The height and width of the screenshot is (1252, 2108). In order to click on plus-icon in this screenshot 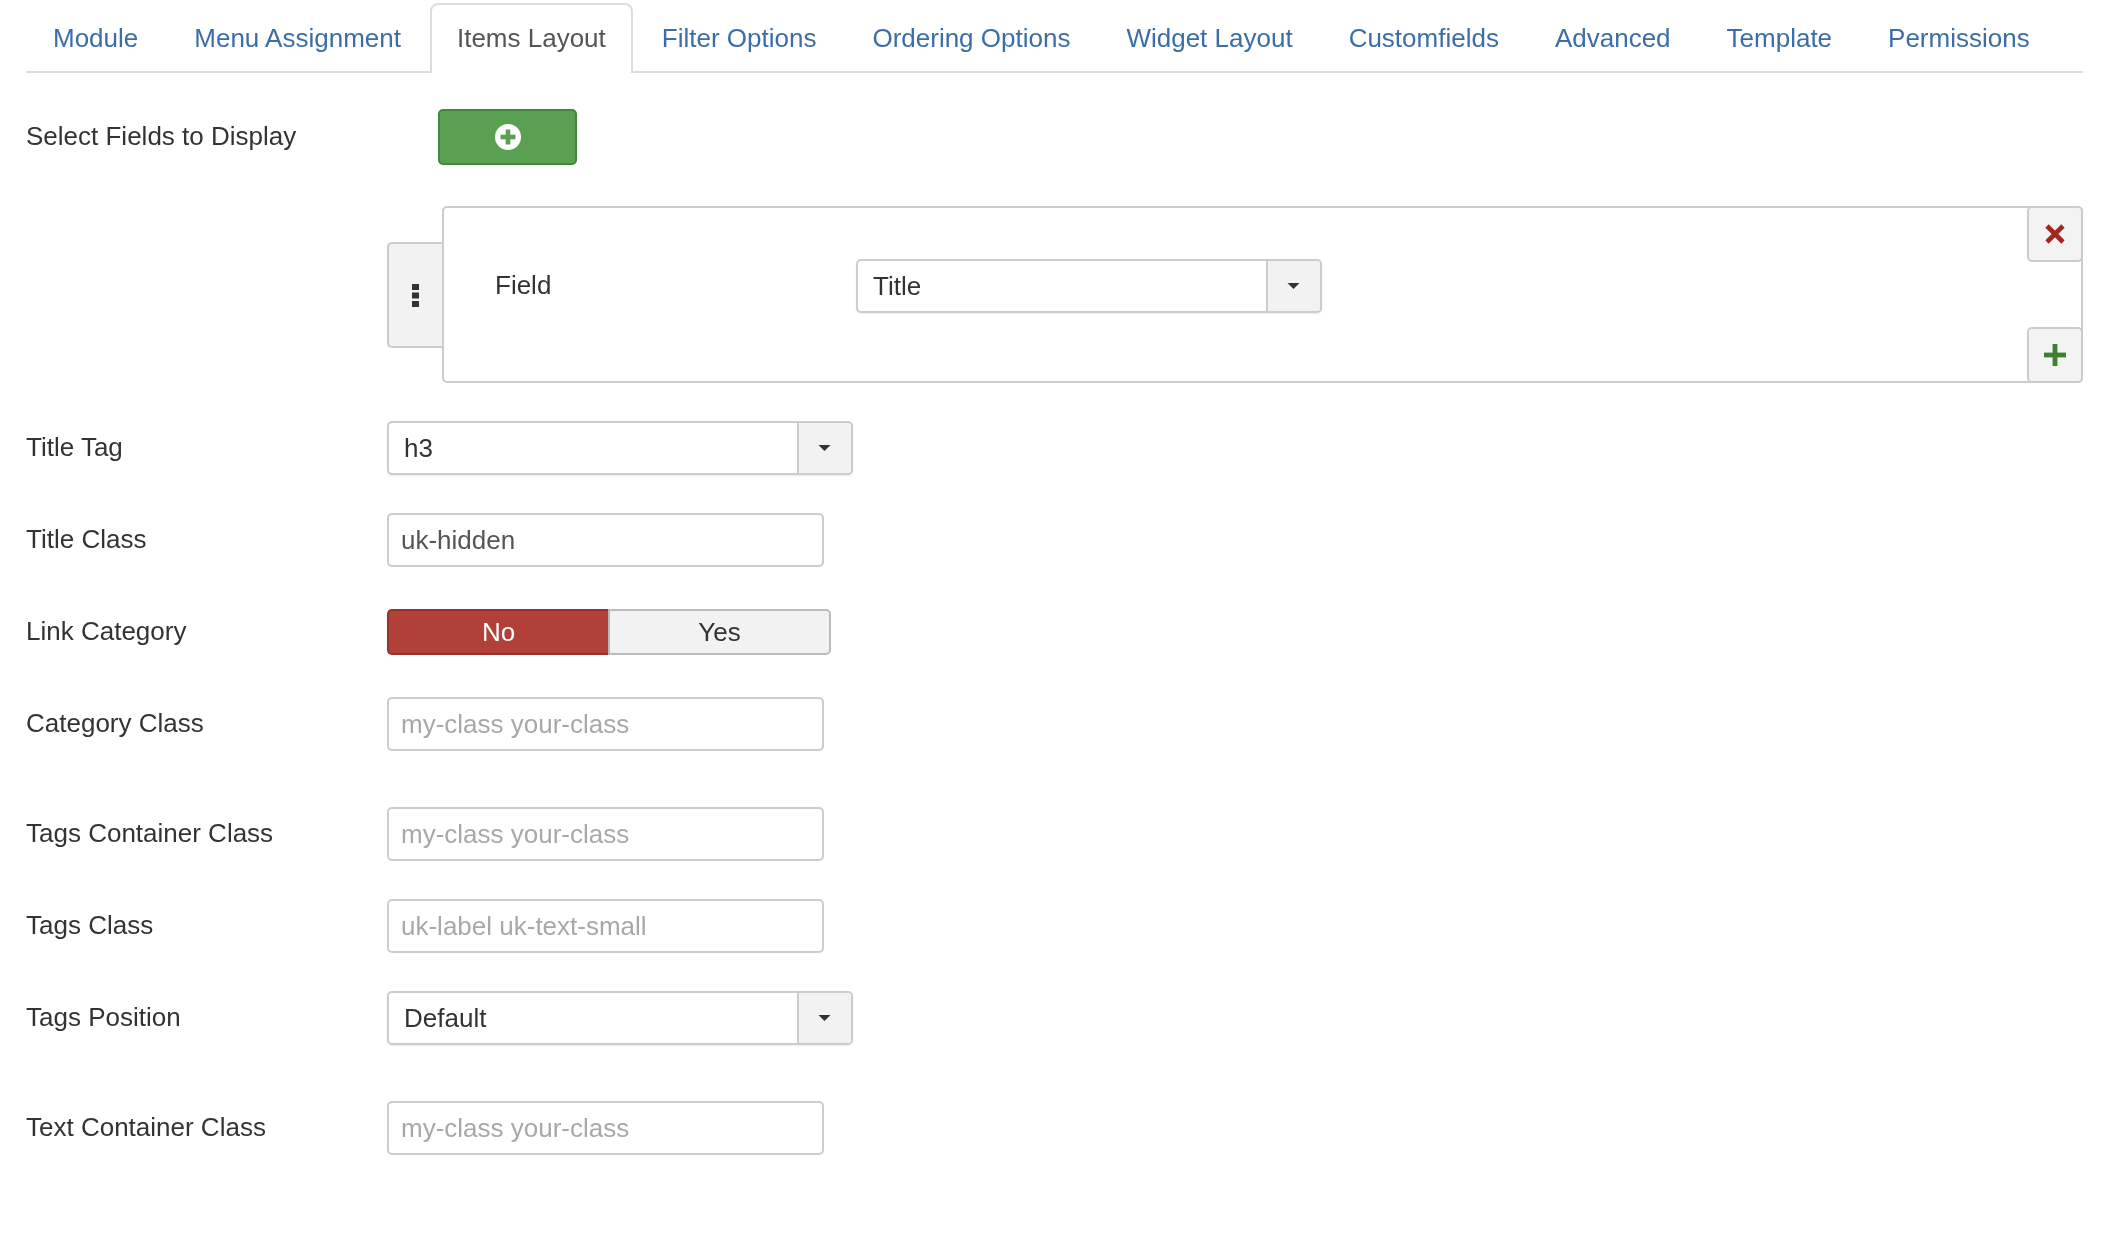, I will do `click(2055, 355)`.